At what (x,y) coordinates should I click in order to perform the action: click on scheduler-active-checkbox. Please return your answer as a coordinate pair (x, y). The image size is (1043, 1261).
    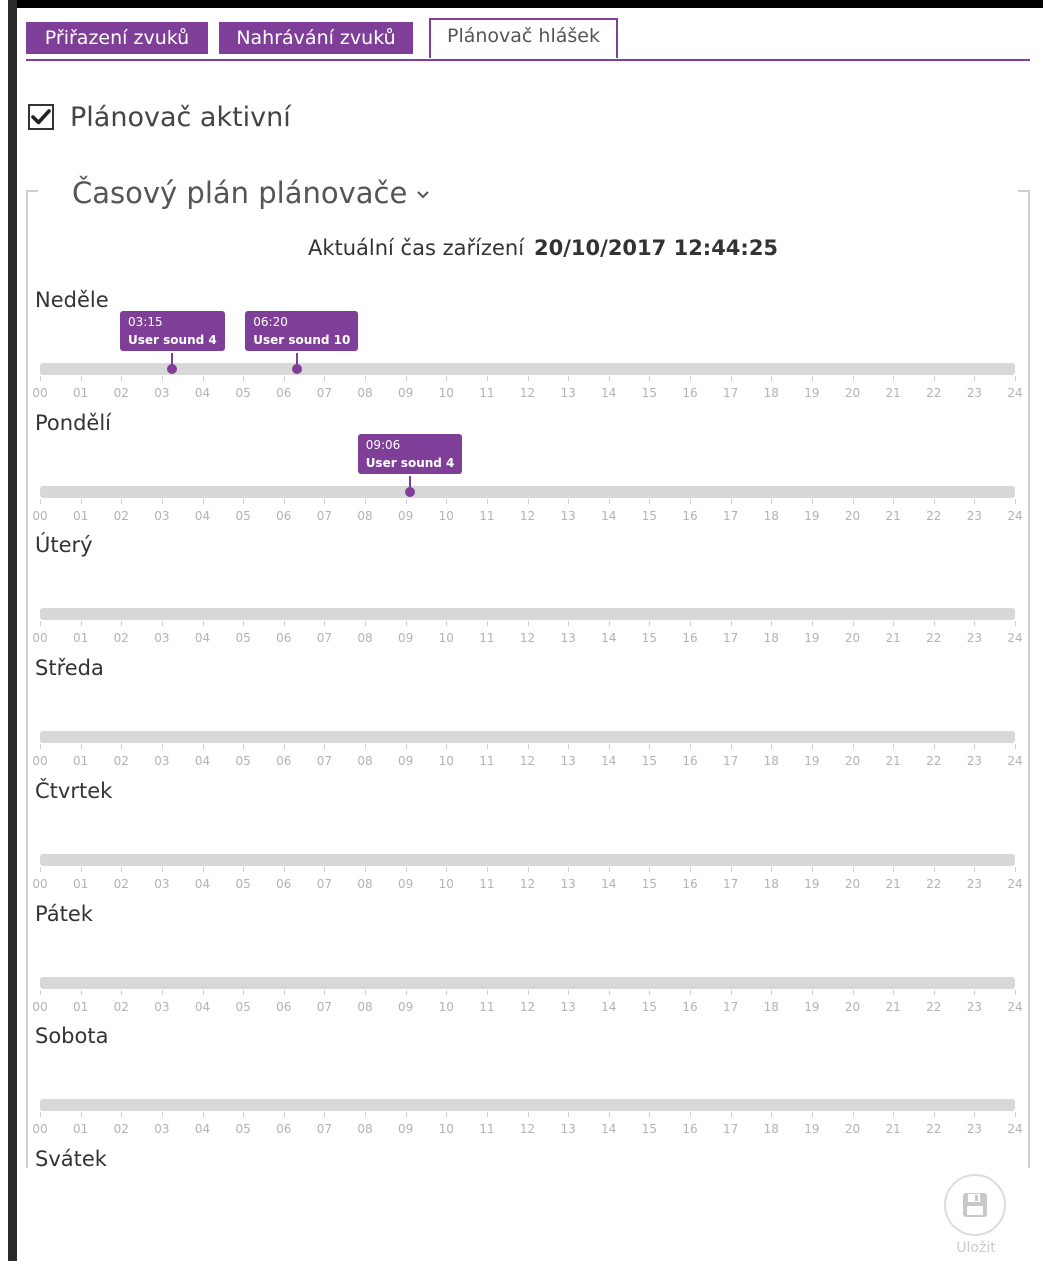
    Looking at the image, I should click on (41, 117).